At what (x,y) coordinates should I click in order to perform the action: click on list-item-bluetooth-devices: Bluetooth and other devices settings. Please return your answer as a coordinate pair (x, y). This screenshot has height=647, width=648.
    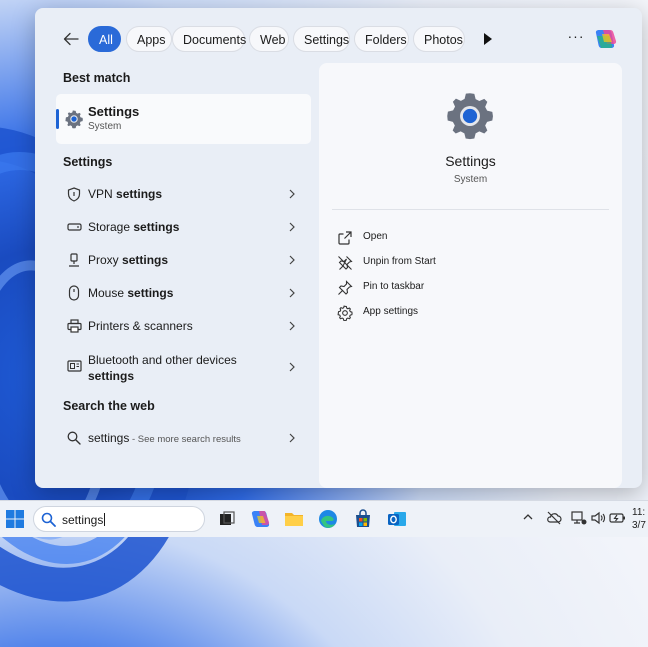
    Looking at the image, I should click on (183, 367).